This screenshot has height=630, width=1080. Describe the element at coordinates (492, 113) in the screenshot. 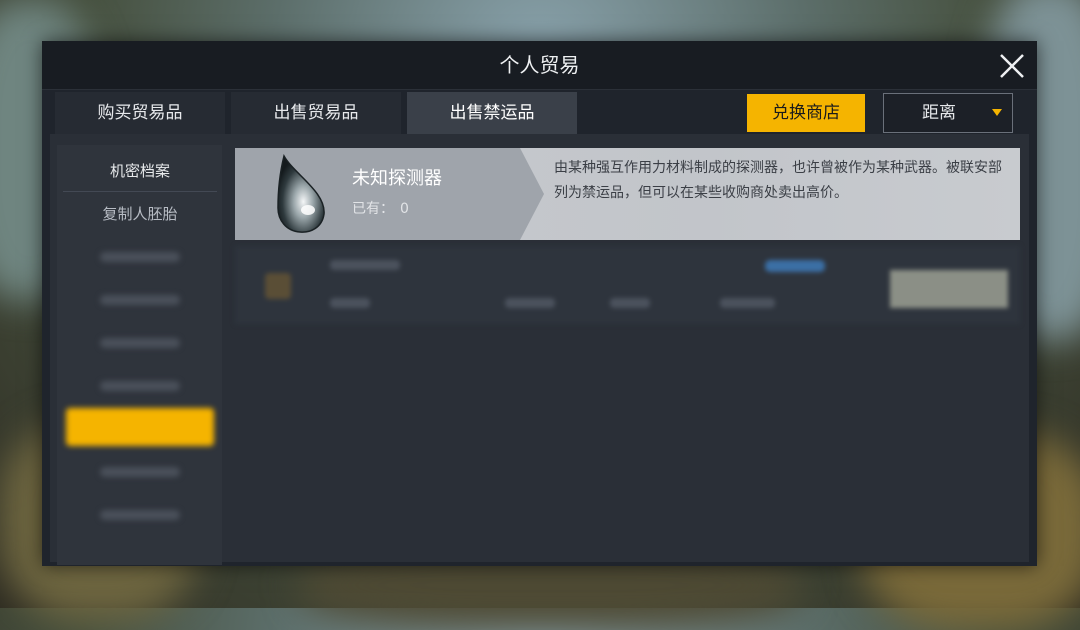

I see `tab-sell-contraband: 出售禁运品` at that location.